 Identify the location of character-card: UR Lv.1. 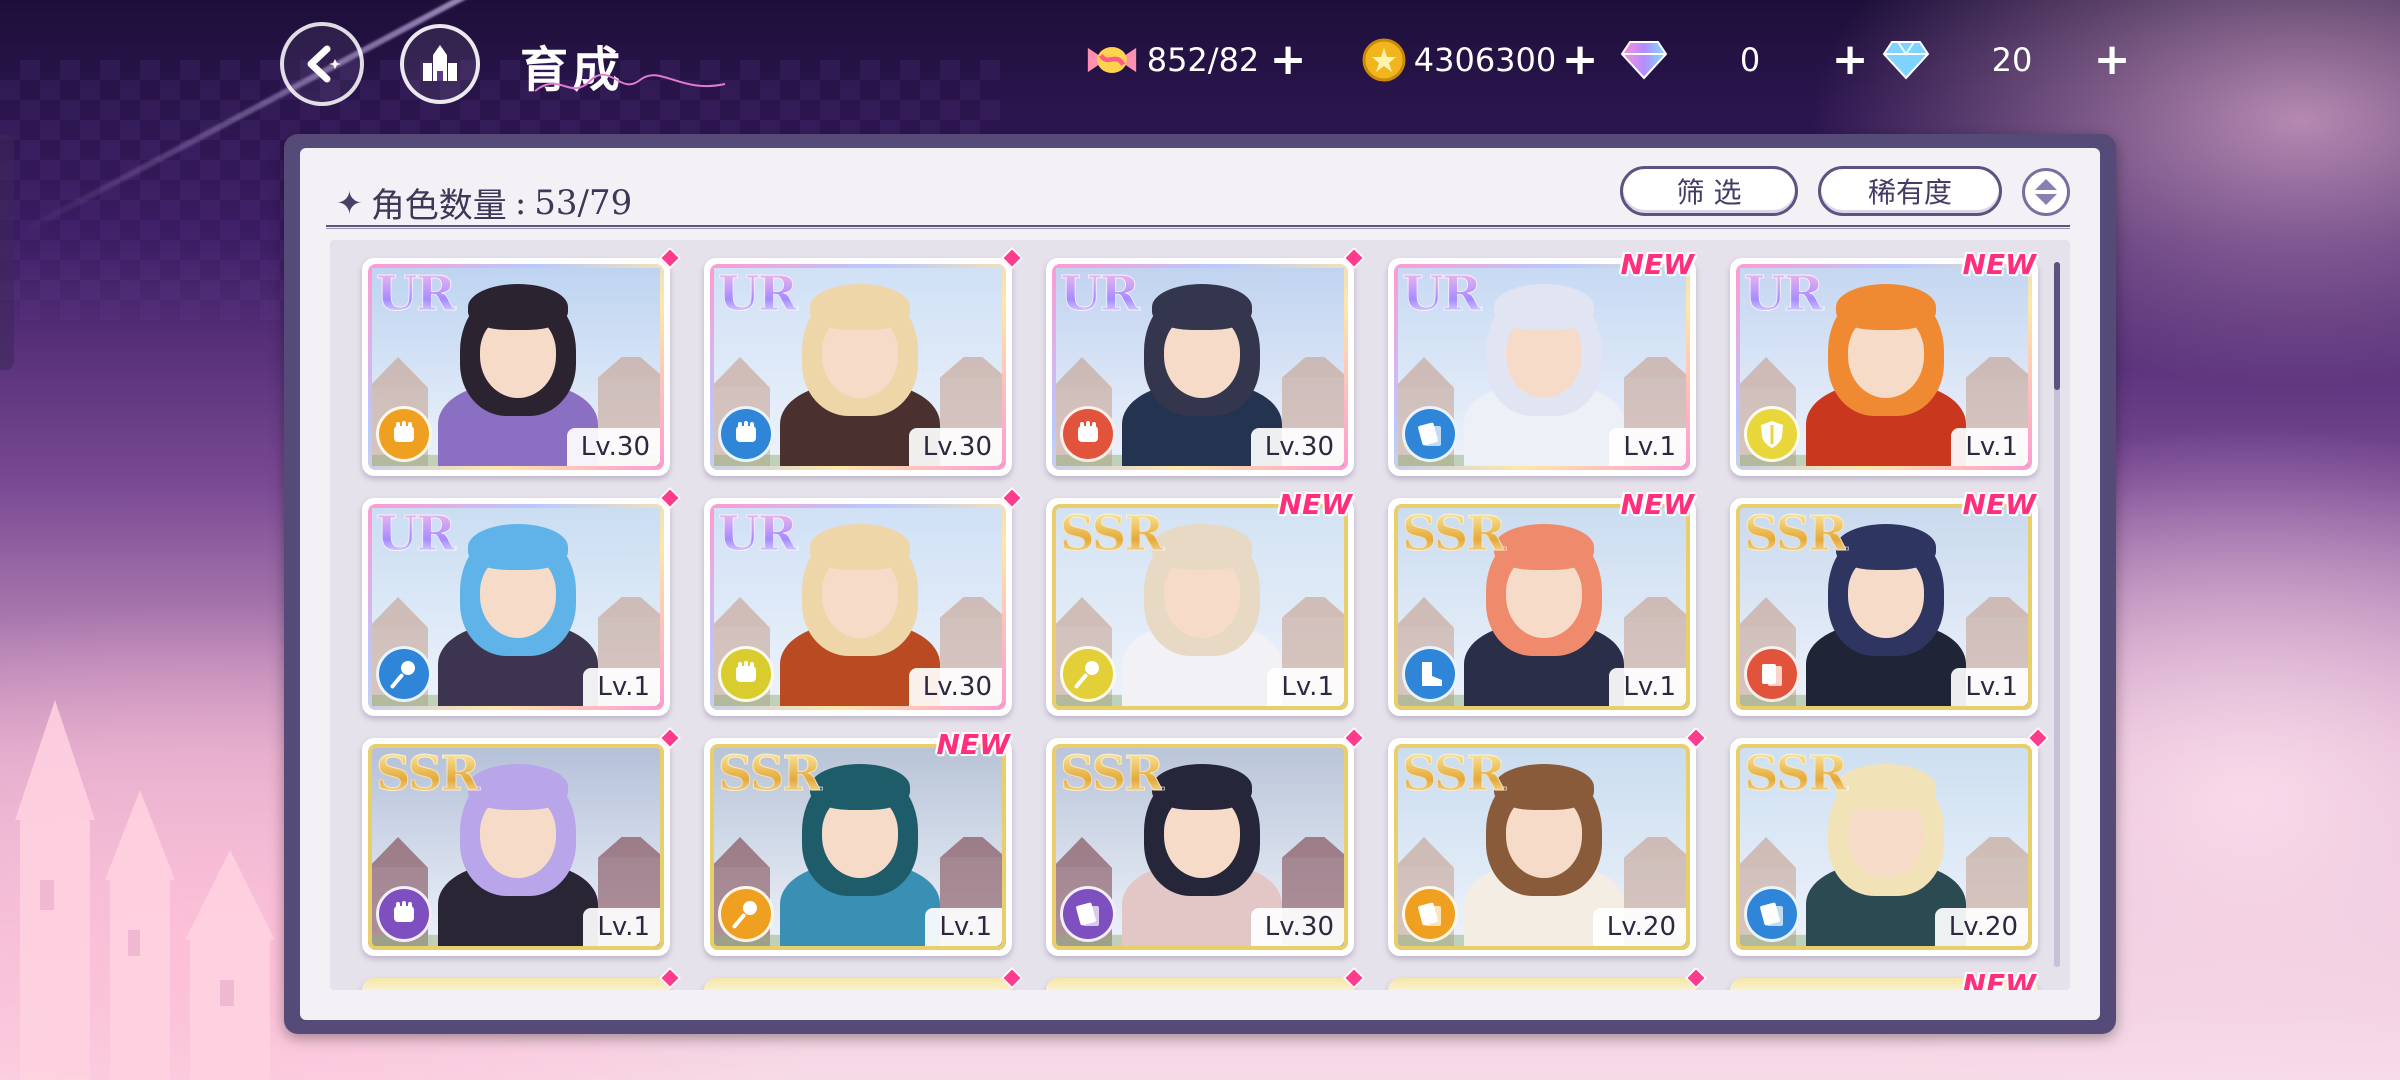
(522, 601).